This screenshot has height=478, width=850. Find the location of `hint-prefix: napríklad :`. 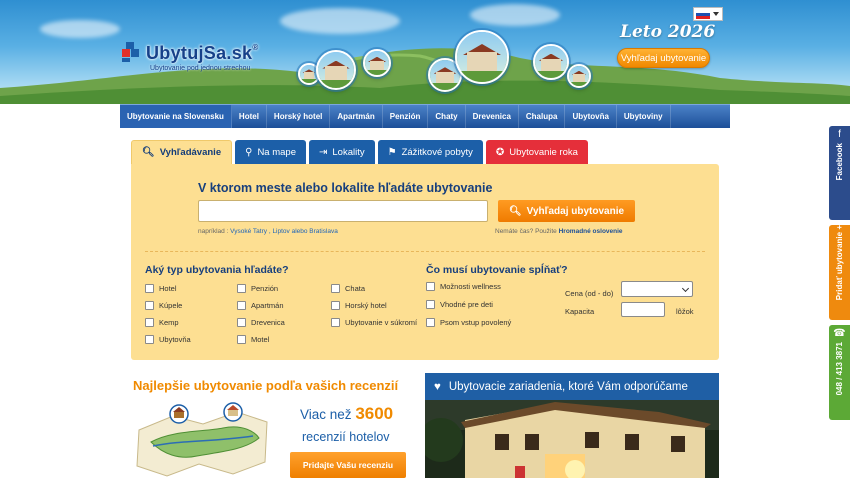

hint-prefix: napríklad : is located at coordinates (213, 231).